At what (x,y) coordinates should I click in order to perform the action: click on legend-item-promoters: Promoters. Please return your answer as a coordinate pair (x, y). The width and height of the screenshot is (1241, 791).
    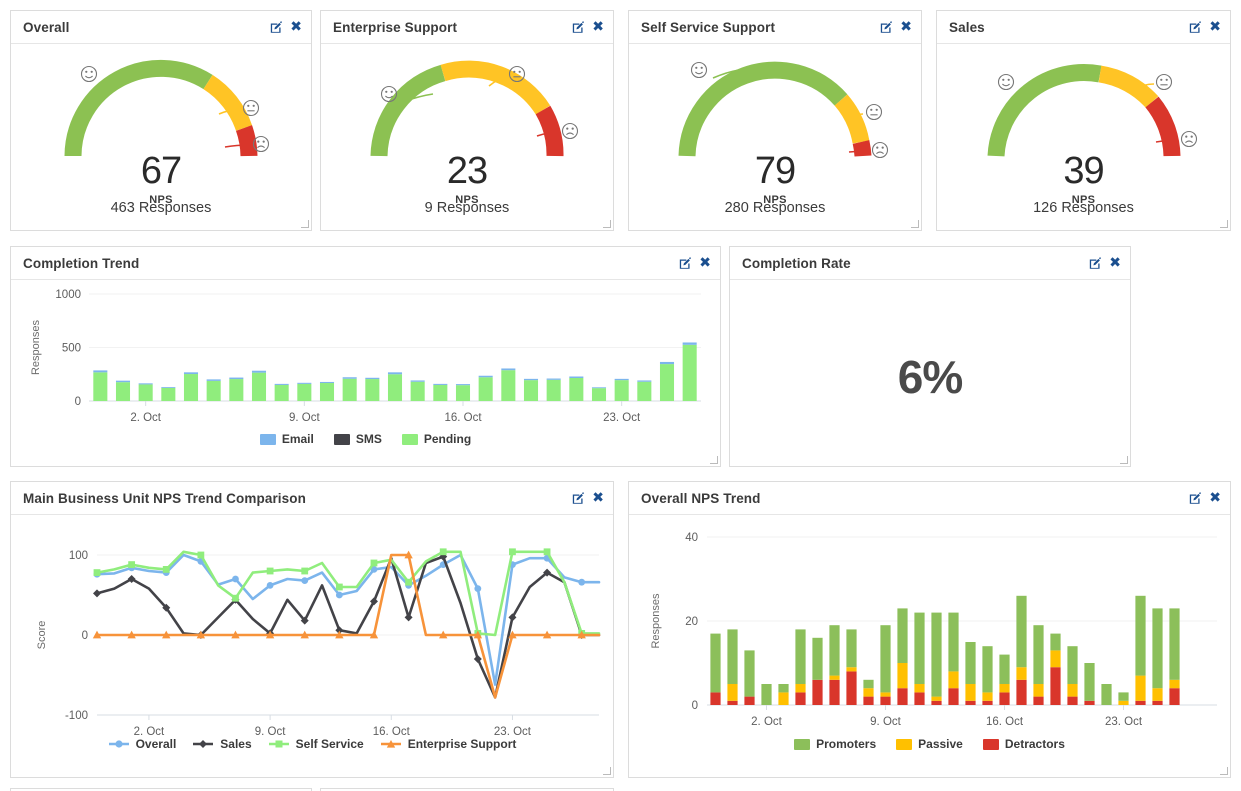
    Looking at the image, I should click on (835, 744).